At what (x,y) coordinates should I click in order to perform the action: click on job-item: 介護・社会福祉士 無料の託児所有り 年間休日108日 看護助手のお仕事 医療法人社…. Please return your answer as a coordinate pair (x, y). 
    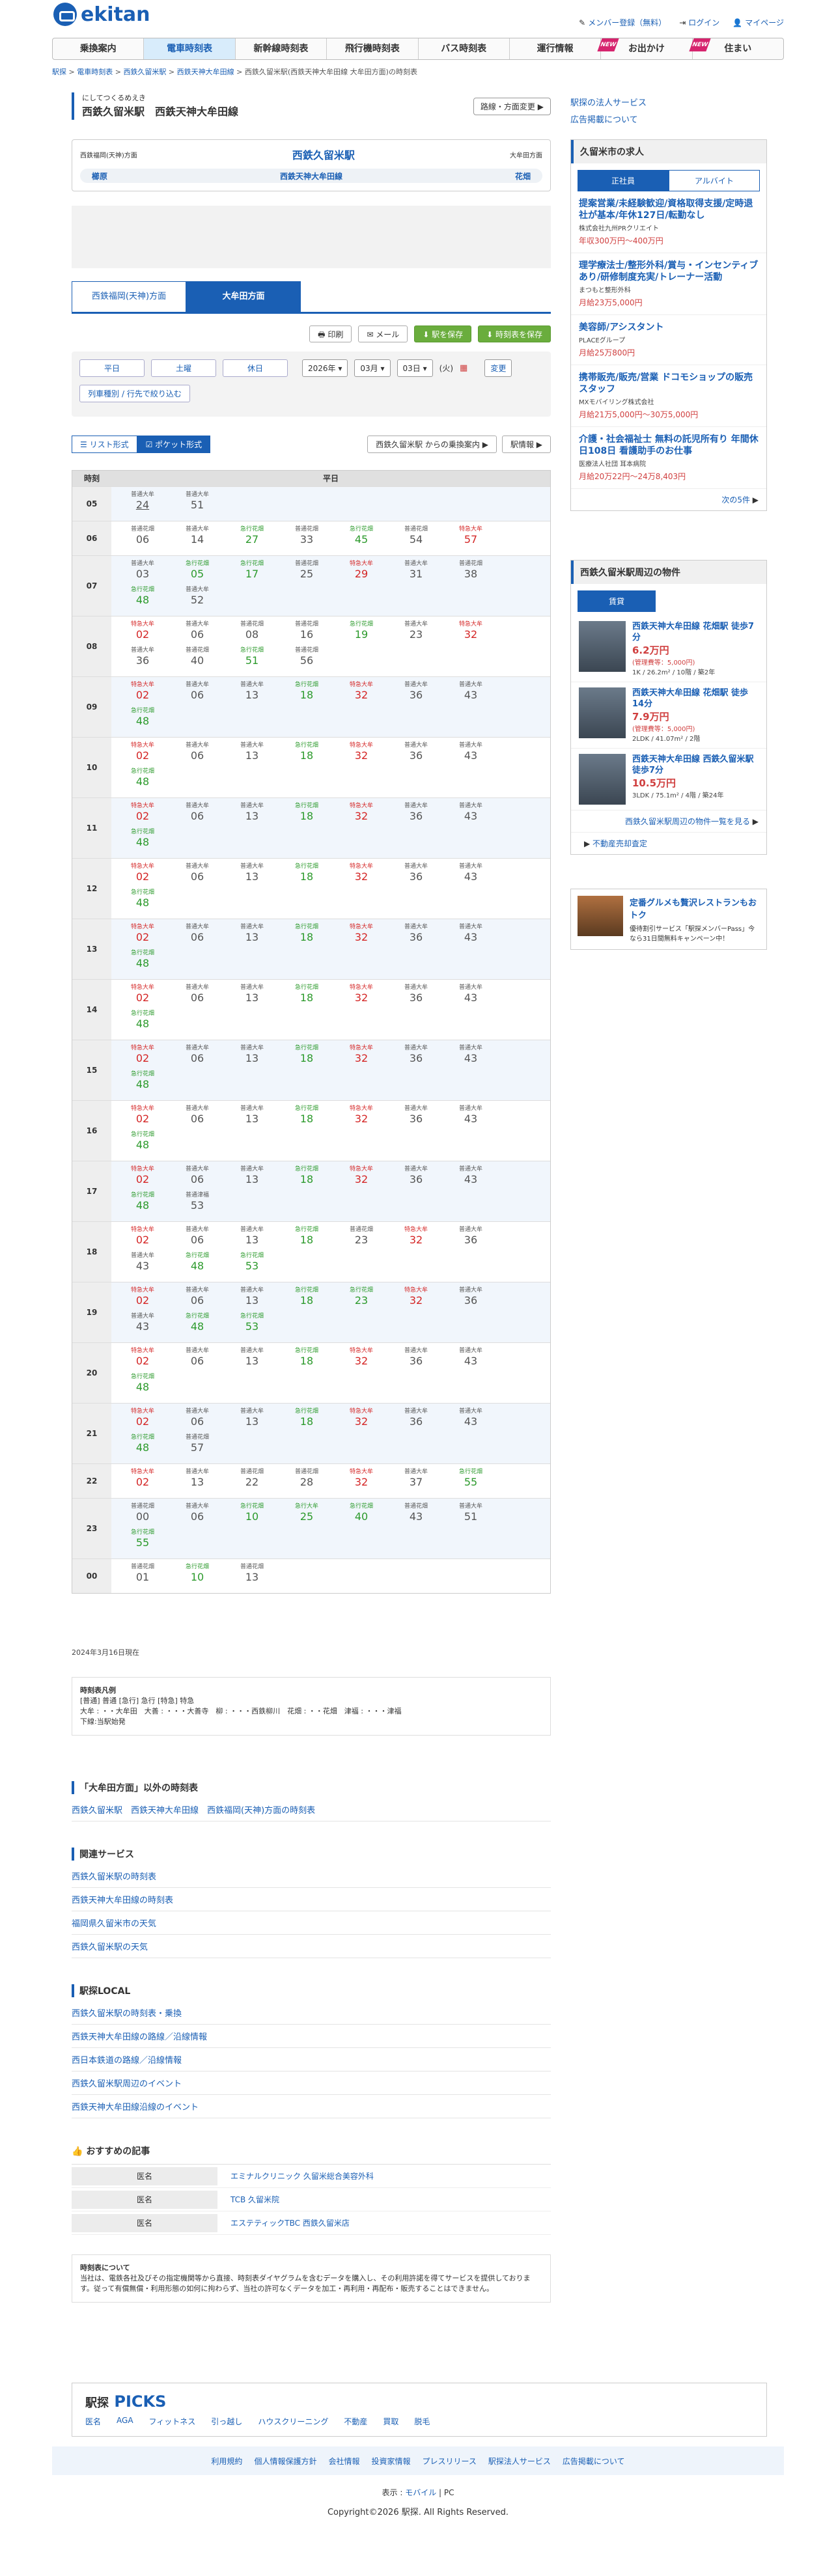
    Looking at the image, I should click on (668, 458).